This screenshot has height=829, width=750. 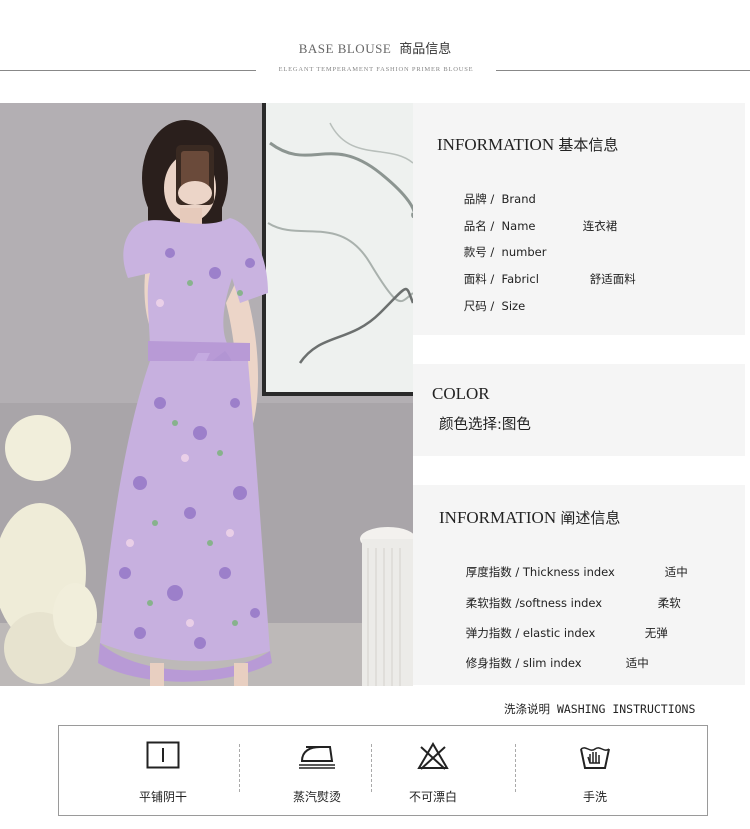 I want to click on washing-title-cn: 洗涤说明, so click(x=527, y=709).